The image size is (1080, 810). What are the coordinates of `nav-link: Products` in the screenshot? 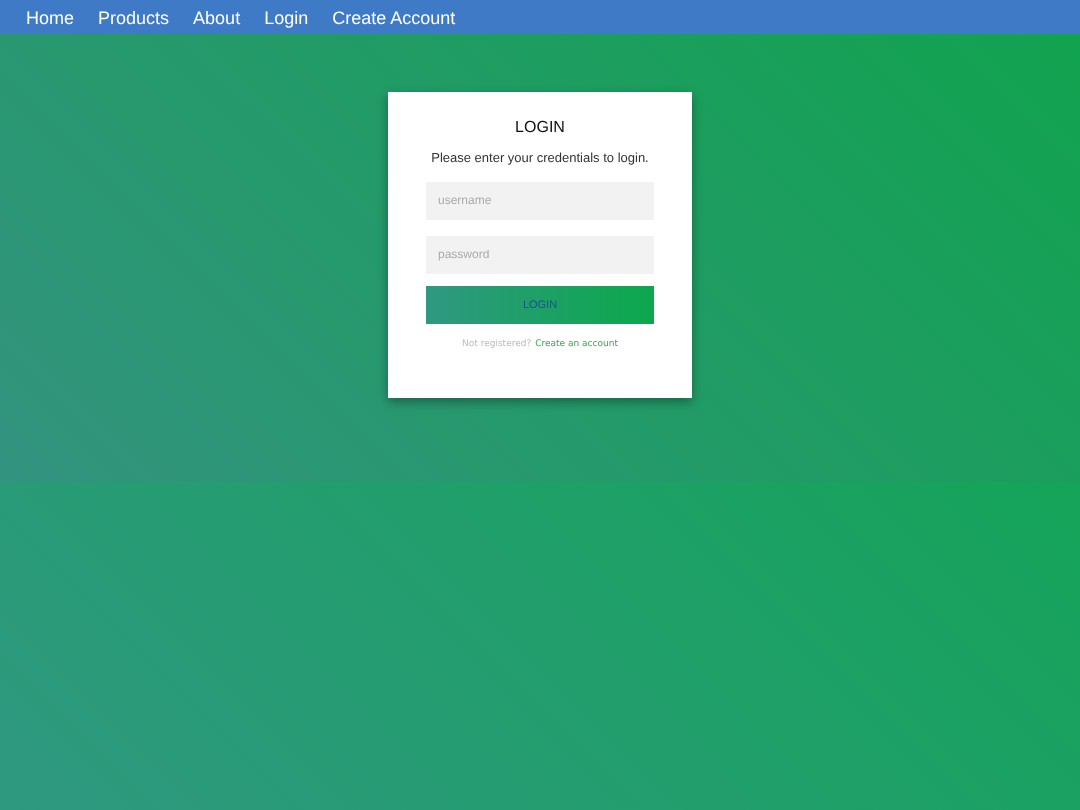 It's located at (134, 17).